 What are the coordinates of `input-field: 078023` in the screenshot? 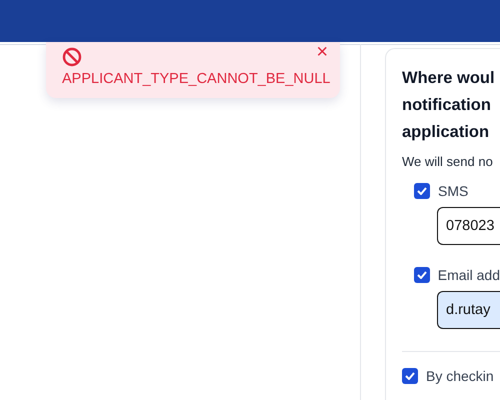 It's located at (468, 226).